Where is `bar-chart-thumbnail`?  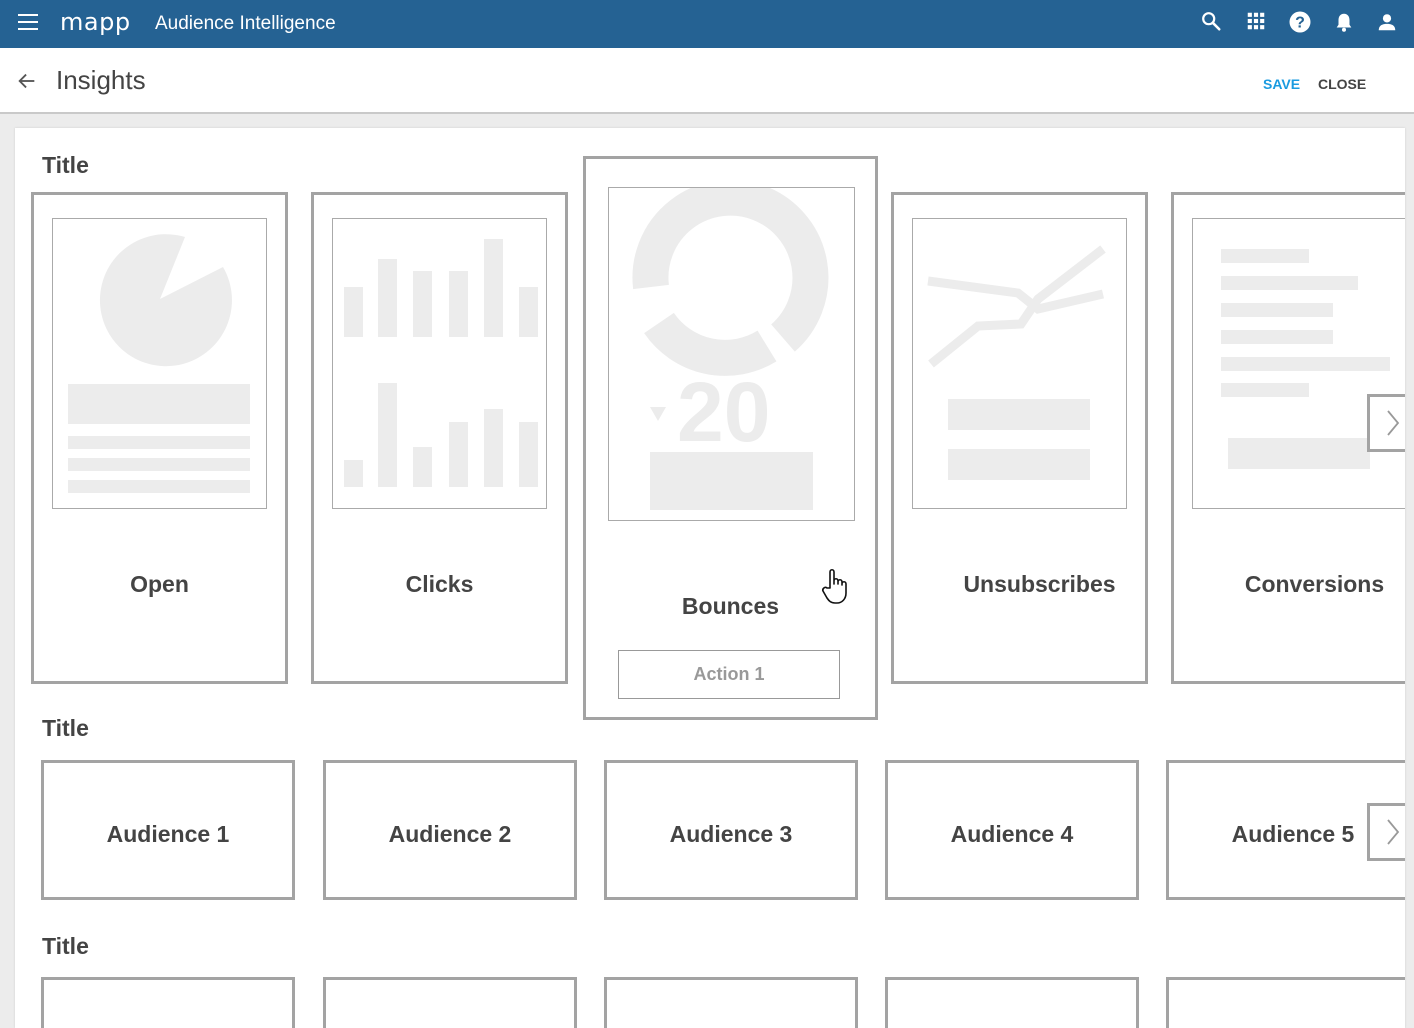
bar-chart-thumbnail is located at coordinates (439, 363).